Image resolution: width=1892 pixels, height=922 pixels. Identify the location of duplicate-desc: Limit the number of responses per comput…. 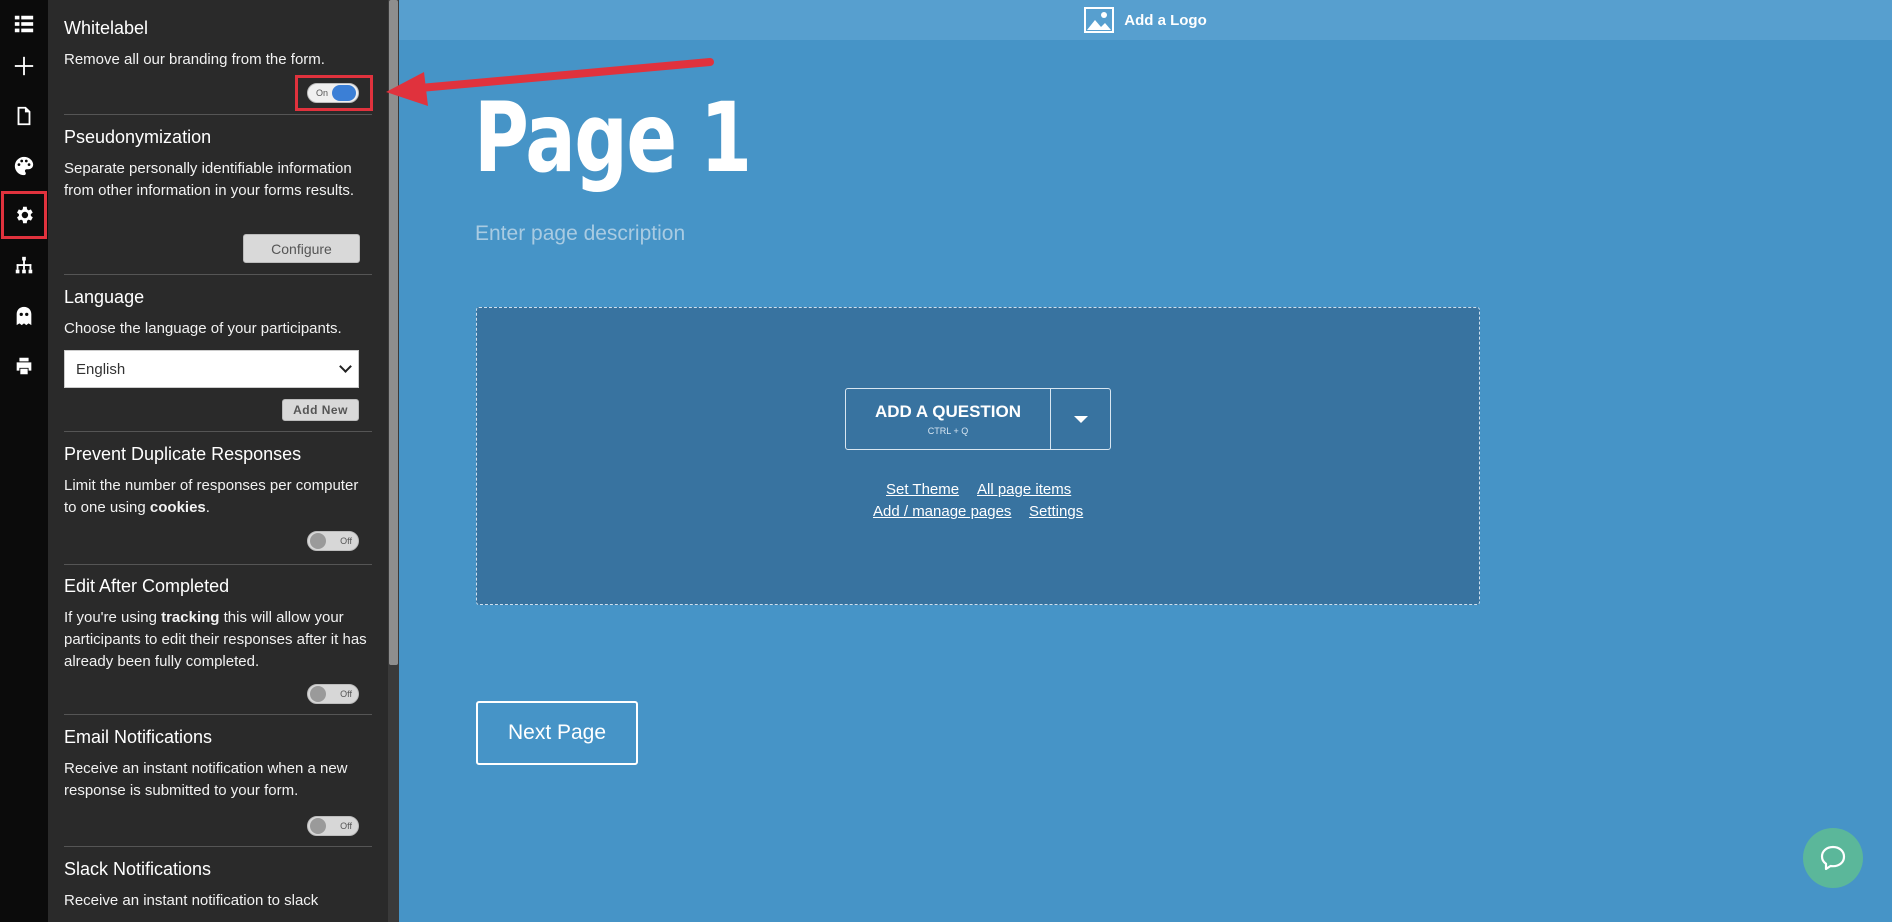
(211, 496).